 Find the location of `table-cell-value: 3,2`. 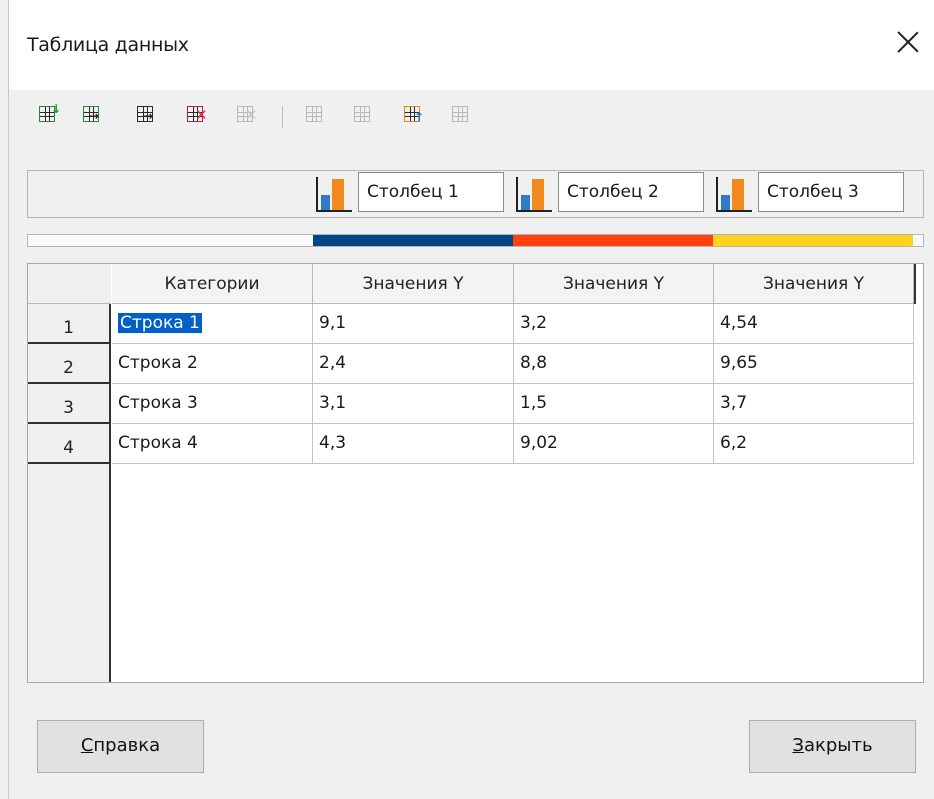

table-cell-value: 3,2 is located at coordinates (614, 324).